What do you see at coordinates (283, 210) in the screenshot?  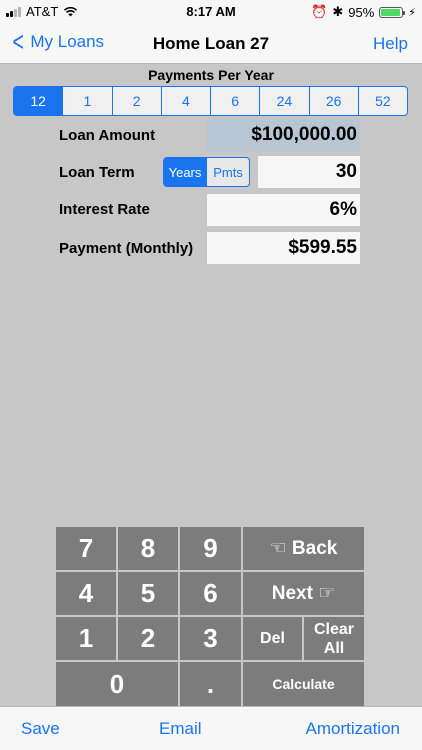 I see `interest-rate-field: 6%` at bounding box center [283, 210].